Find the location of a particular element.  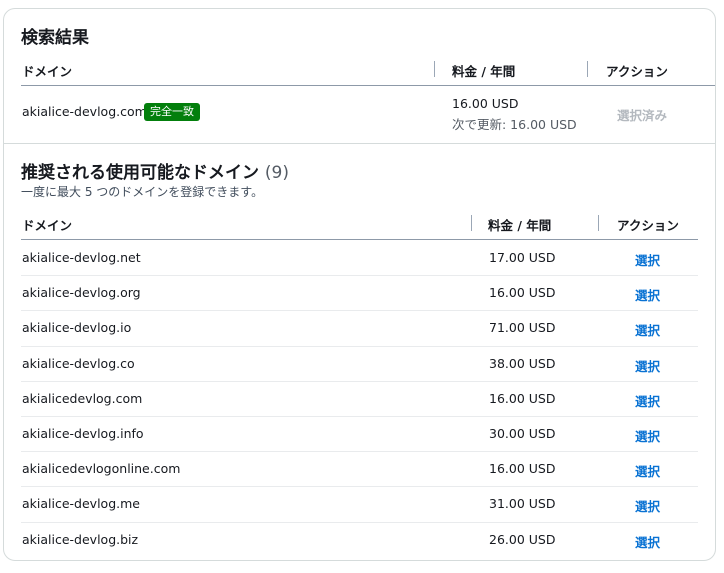

price: 26.00 USD is located at coordinates (522, 539).